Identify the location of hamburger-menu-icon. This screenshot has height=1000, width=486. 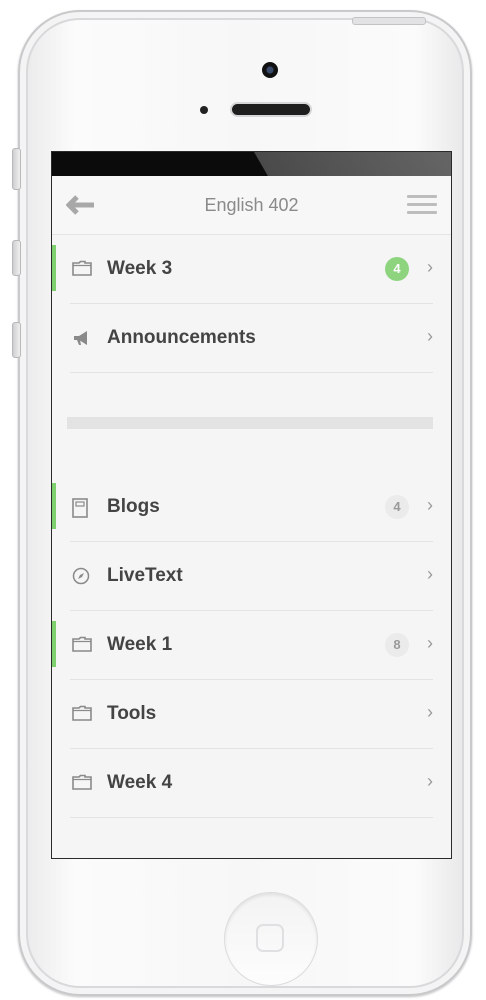
(422, 205).